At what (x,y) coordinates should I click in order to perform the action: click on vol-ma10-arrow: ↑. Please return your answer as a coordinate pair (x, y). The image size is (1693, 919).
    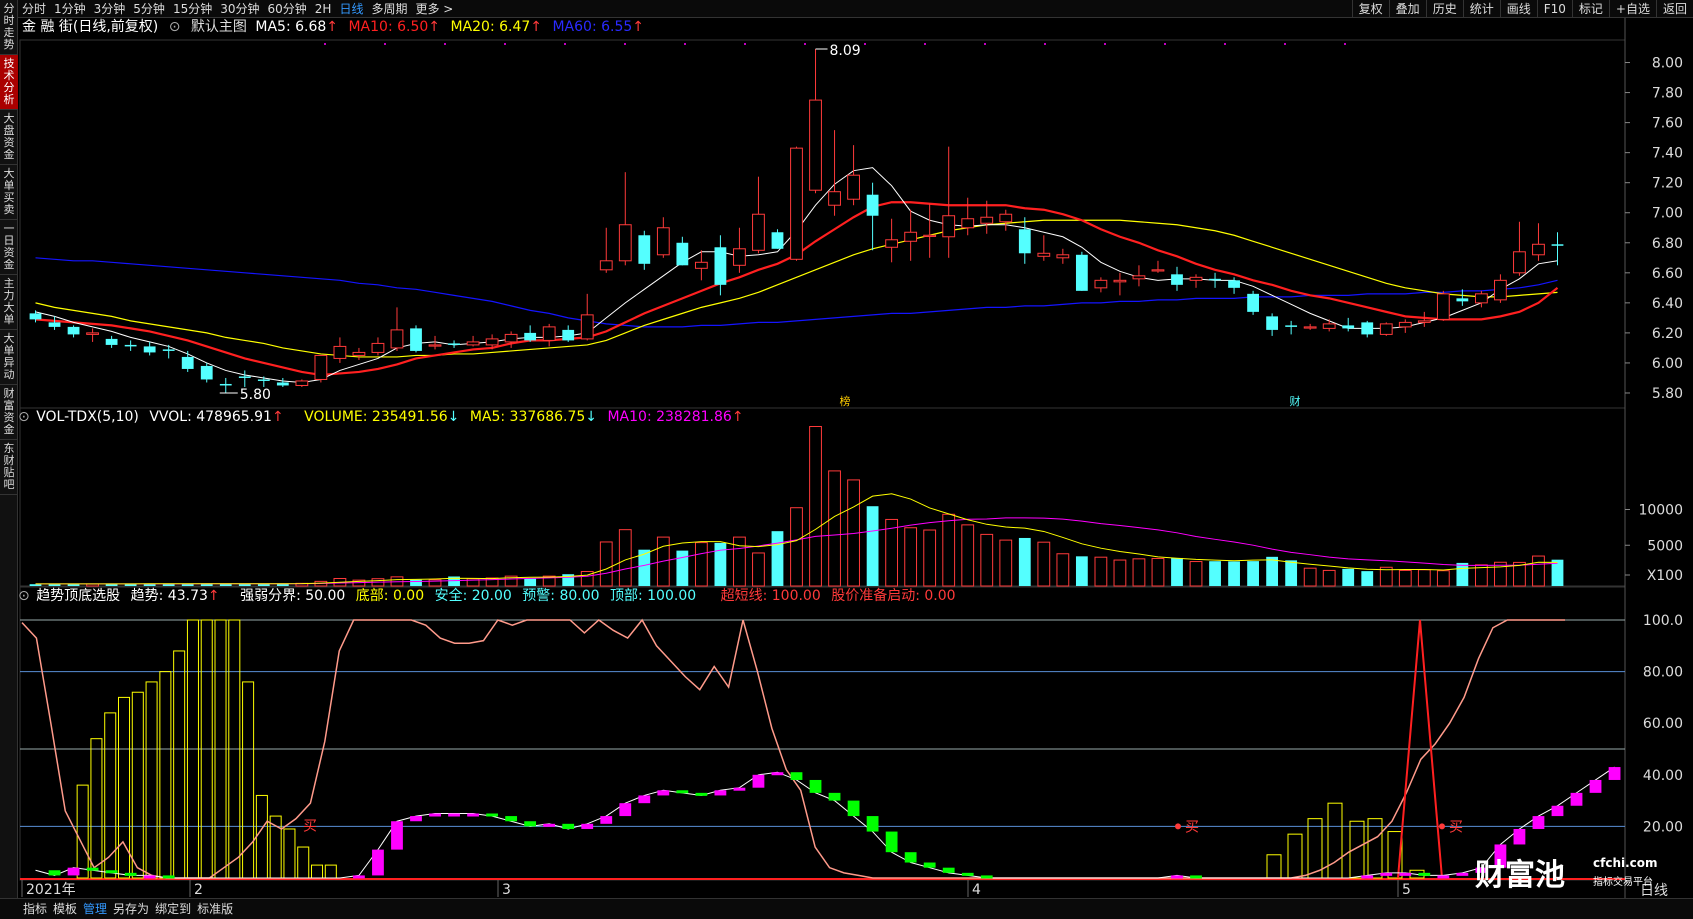
    Looking at the image, I should click on (737, 417).